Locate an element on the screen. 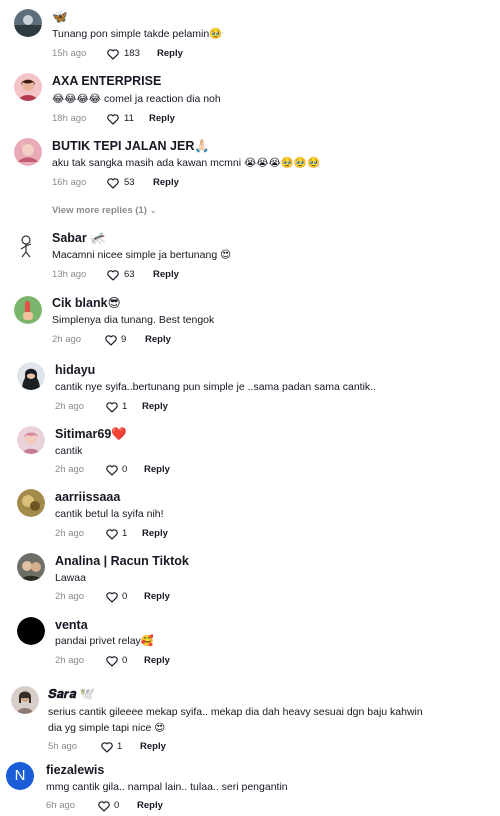 The height and width of the screenshot is (816, 500). comment-text: Tunang pon simple takde pelamin🥹 is located at coordinates (137, 34).